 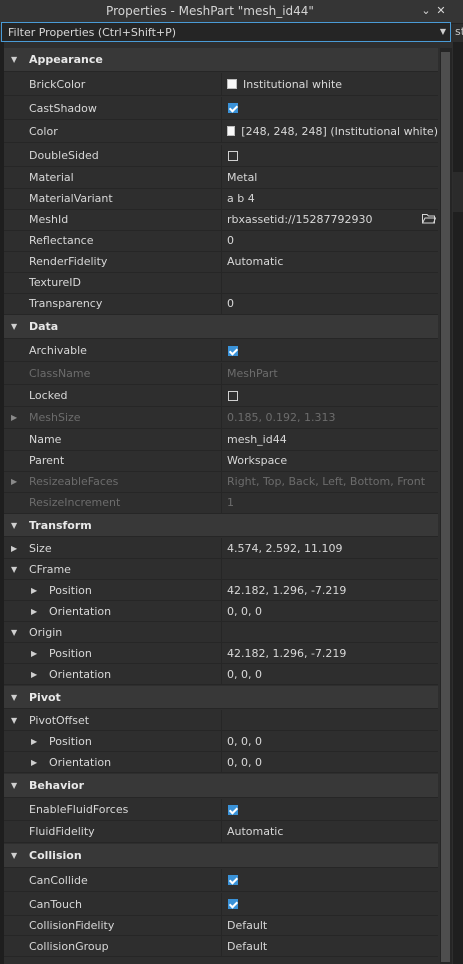 What do you see at coordinates (226, 32) in the screenshot?
I see `filter-properties-box: ▼` at bounding box center [226, 32].